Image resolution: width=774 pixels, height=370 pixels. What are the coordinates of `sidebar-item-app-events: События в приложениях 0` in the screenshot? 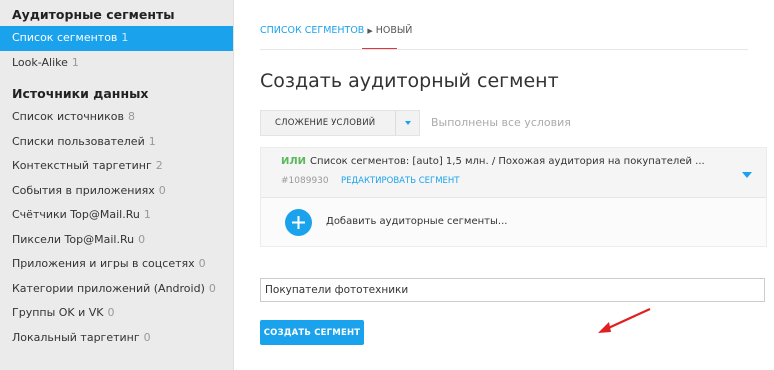 It's located at (116, 191).